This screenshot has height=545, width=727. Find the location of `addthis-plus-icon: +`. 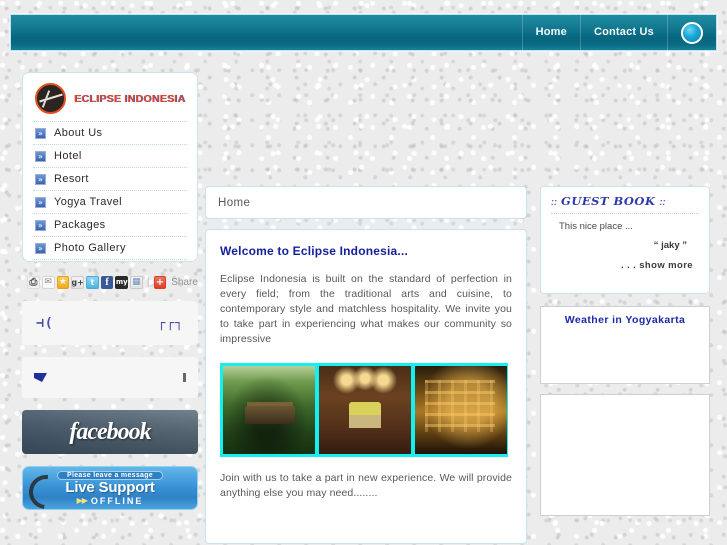

addthis-plus-icon: + is located at coordinates (160, 282).